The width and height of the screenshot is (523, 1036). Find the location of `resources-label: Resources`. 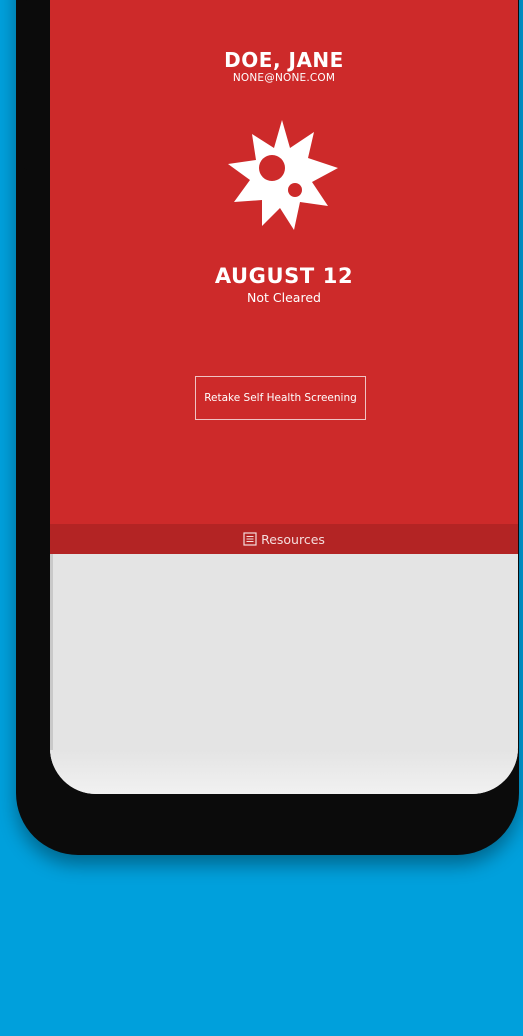

resources-label: Resources is located at coordinates (293, 539).